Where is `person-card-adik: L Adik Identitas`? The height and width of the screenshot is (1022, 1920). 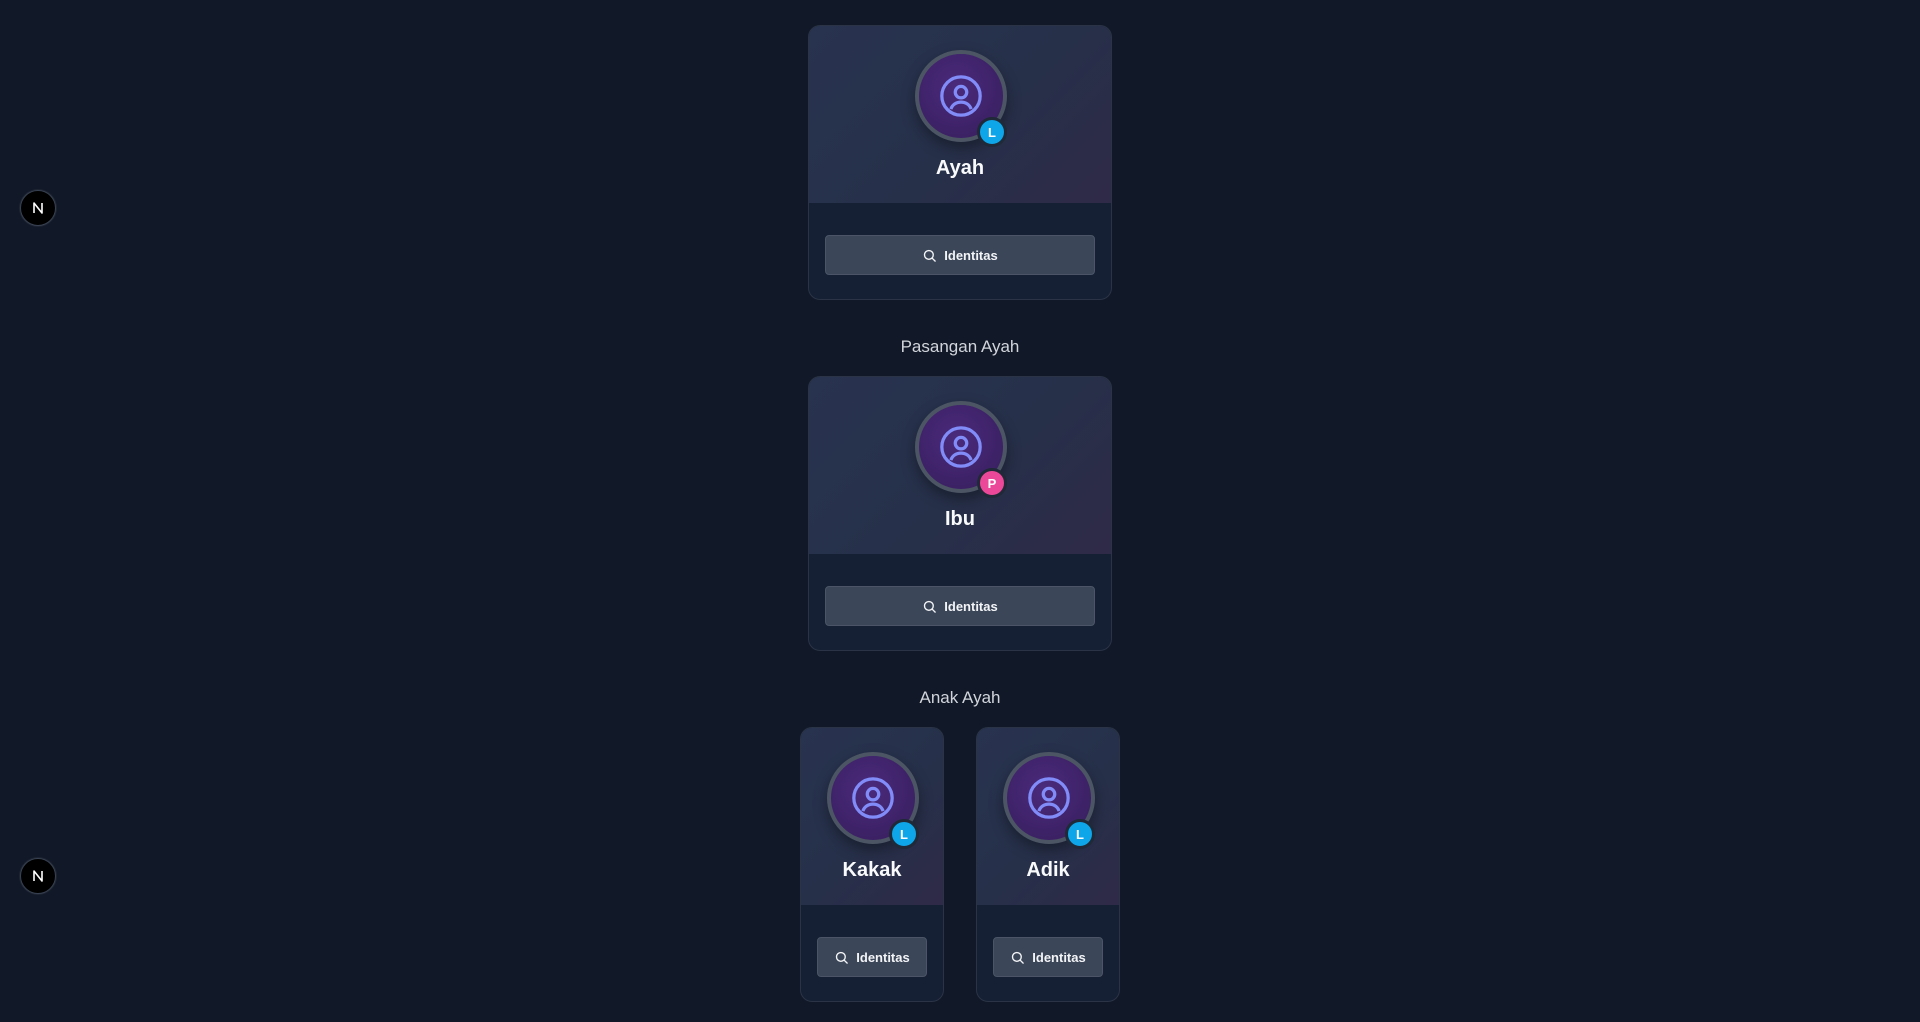 person-card-adik: L Adik Identitas is located at coordinates (1048, 864).